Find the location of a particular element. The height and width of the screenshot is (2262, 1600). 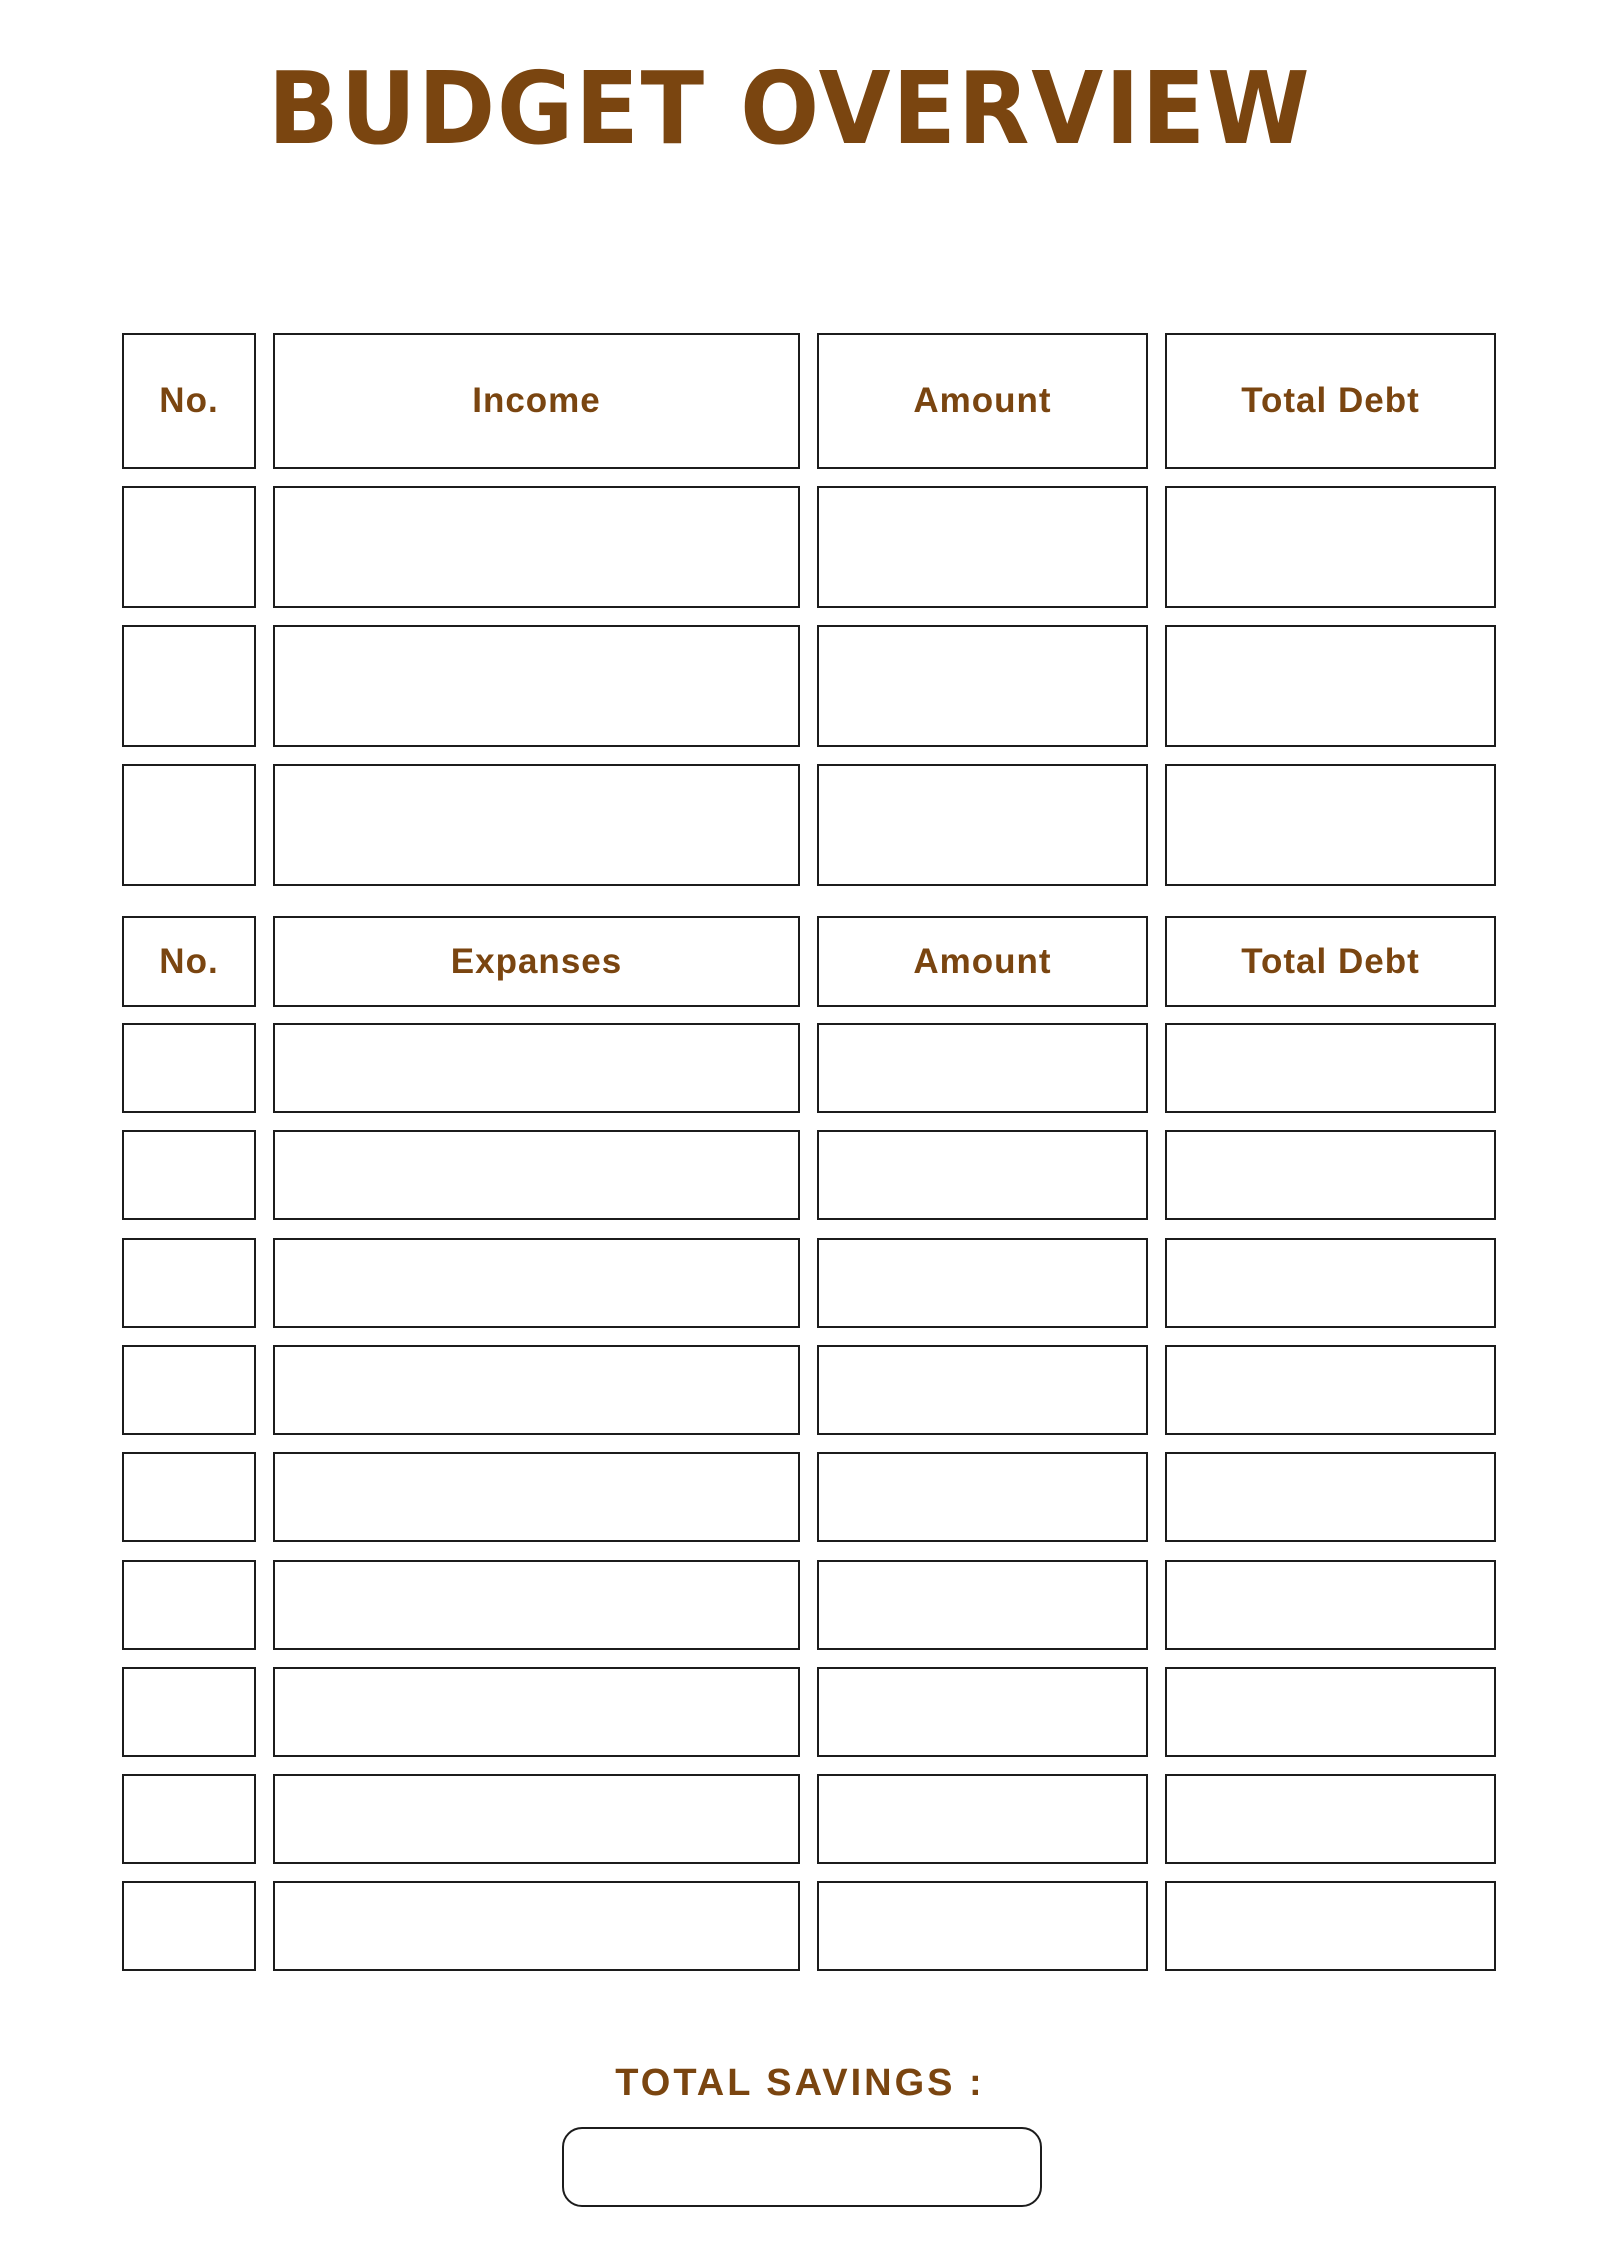

expense-row-8-total-debt-cell is located at coordinates (1330, 1819).